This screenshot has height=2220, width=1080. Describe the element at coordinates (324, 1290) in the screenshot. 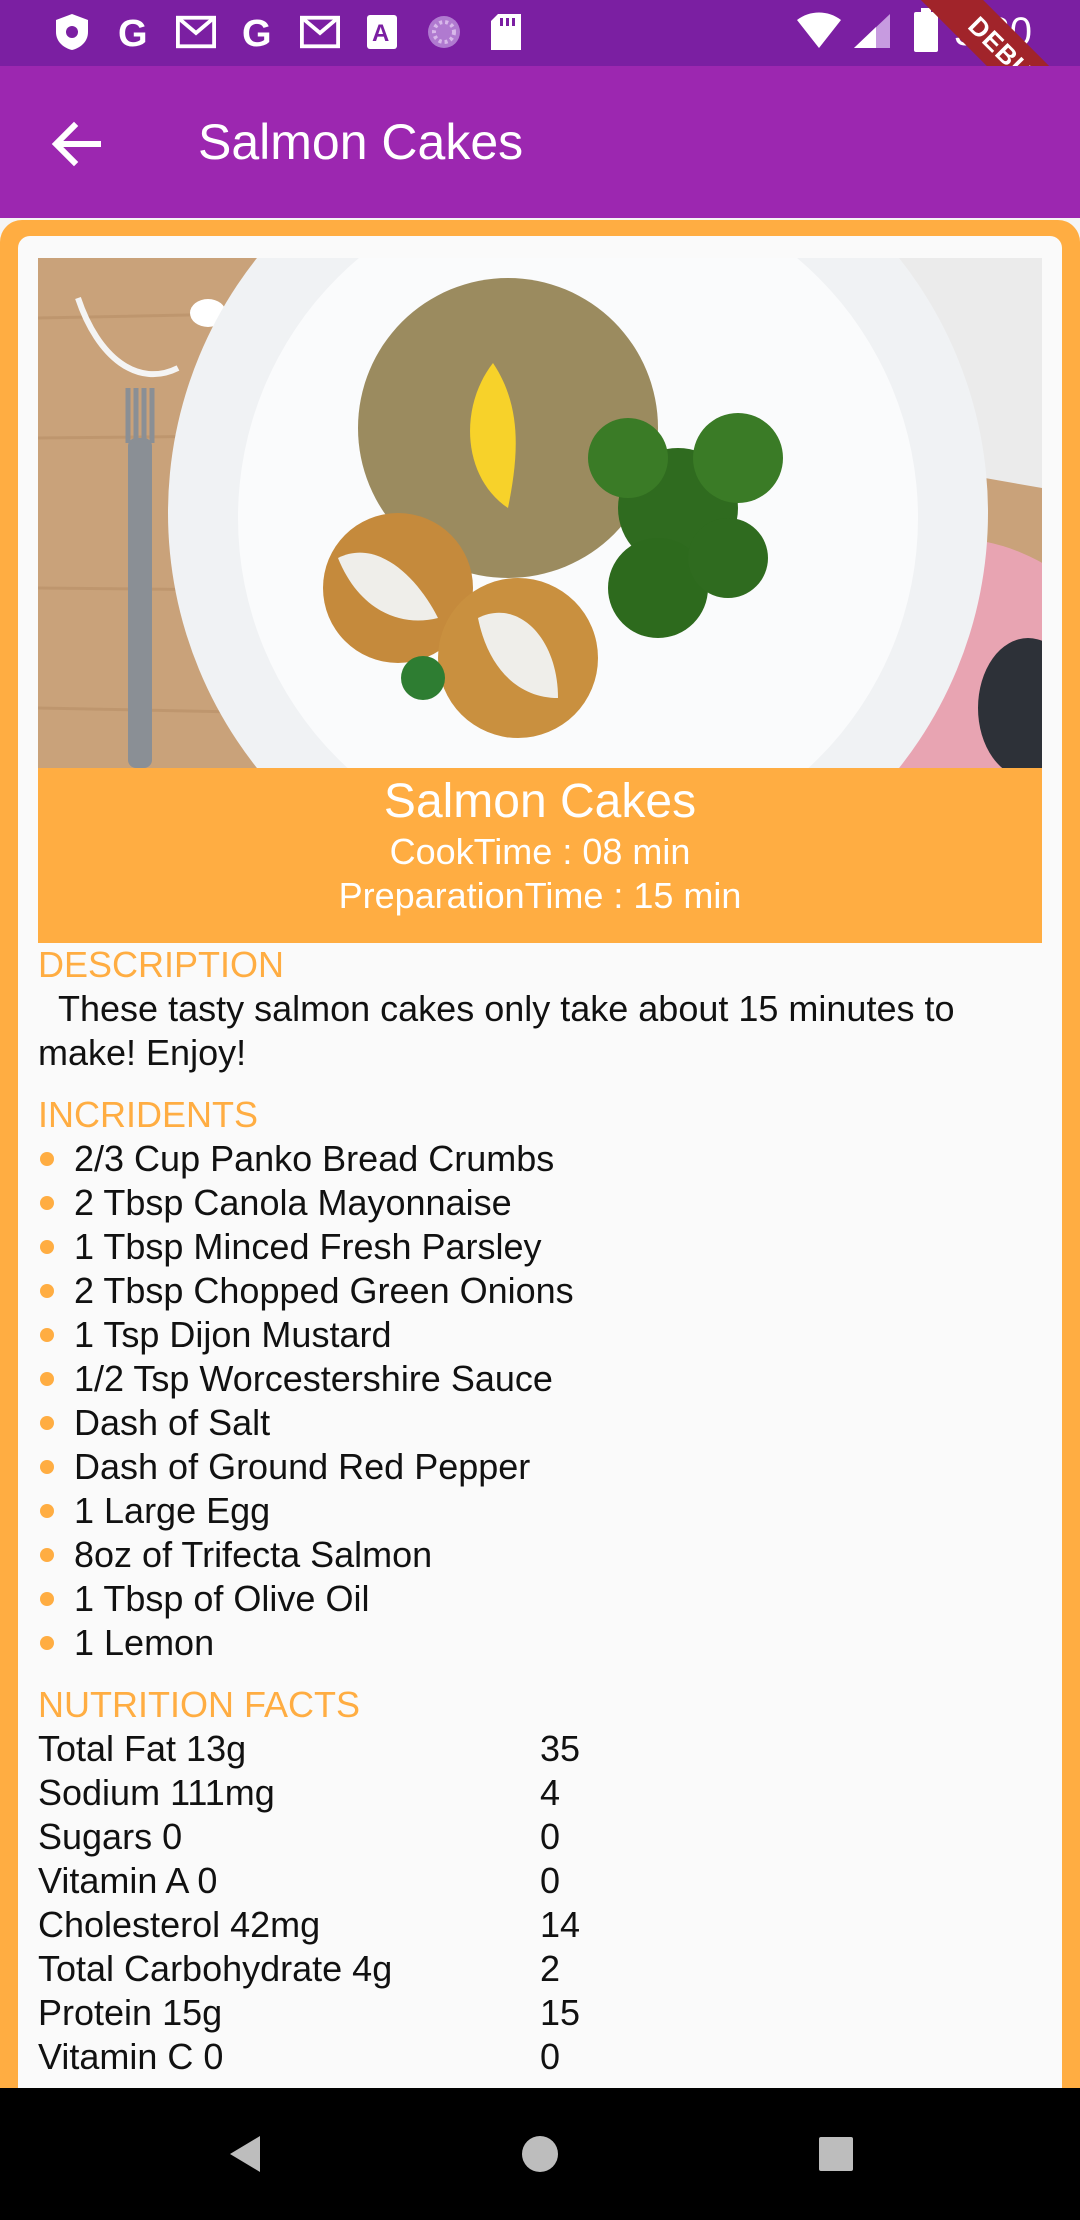

I see `ingredient-label: 2 Tbsp Chopped Green Onions` at that location.